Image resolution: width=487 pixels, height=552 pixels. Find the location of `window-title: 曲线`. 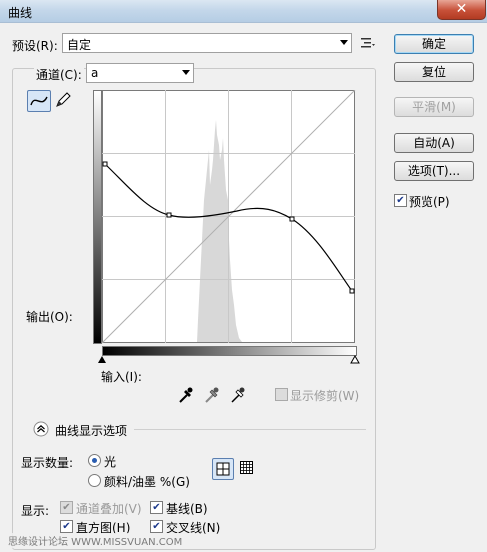

window-title: 曲线 is located at coordinates (20, 13).